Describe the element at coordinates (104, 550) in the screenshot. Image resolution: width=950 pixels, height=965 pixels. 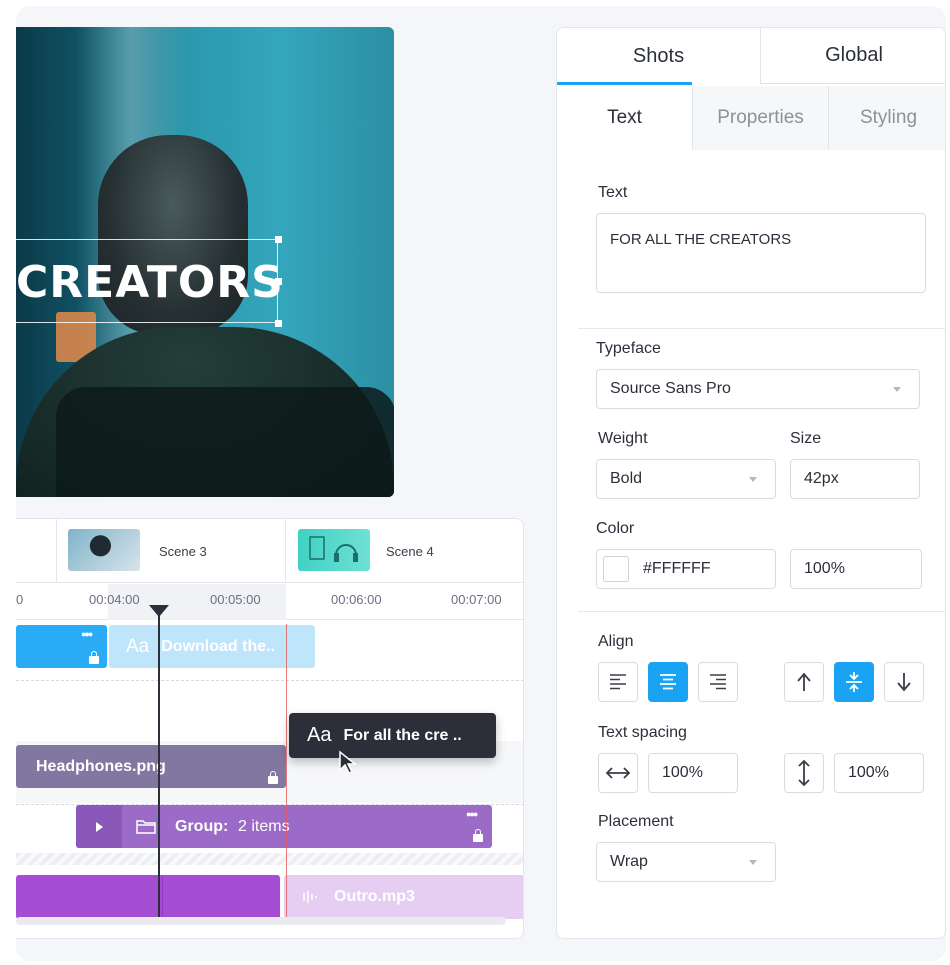
I see `scene-3-thumbnail` at that location.